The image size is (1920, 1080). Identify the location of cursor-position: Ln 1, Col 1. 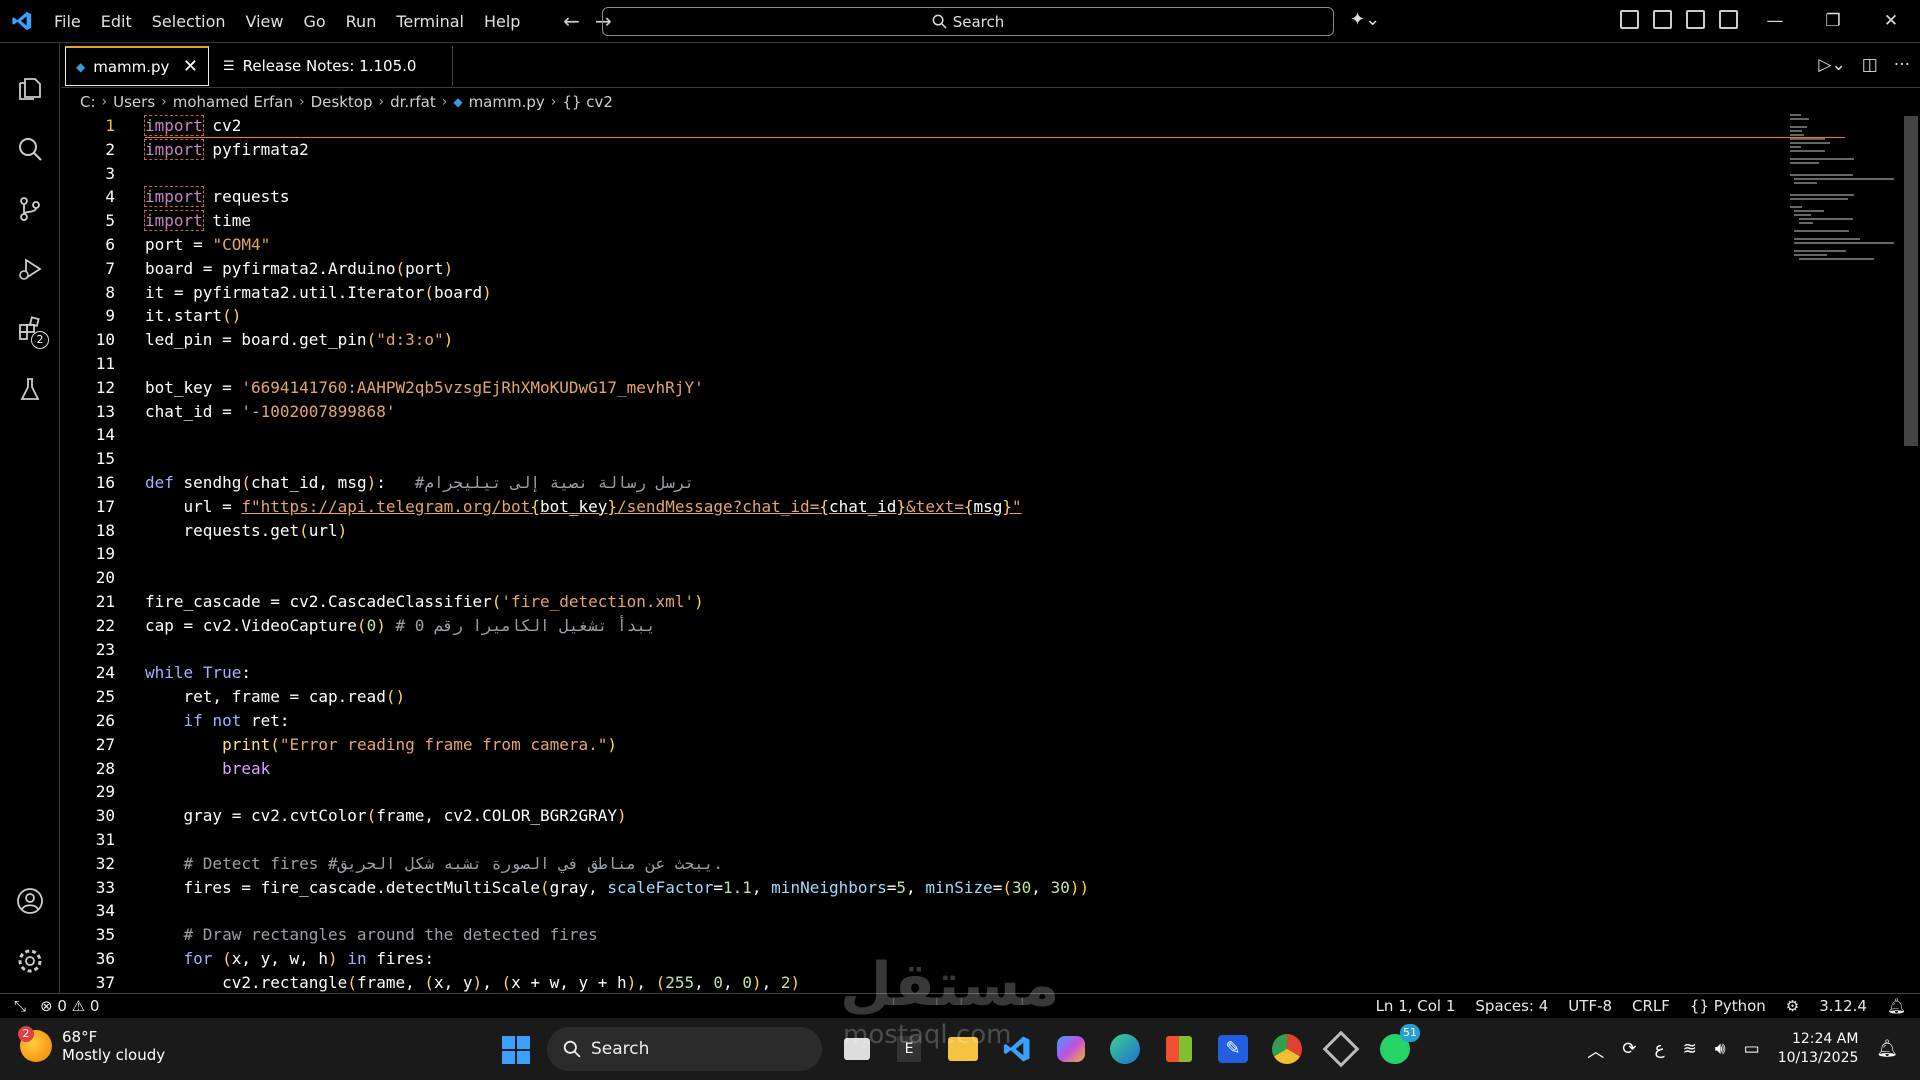
(1416, 1006).